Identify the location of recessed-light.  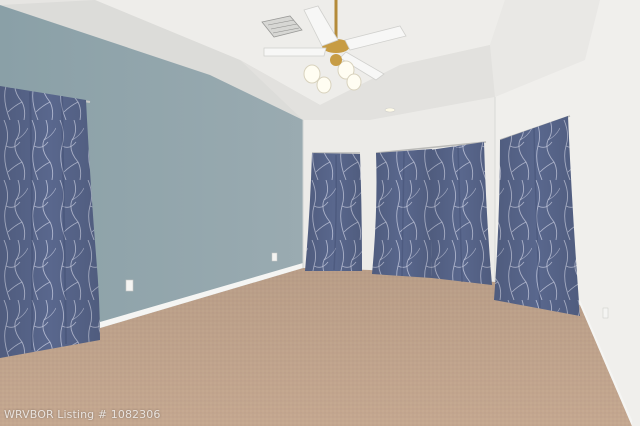
(390, 110).